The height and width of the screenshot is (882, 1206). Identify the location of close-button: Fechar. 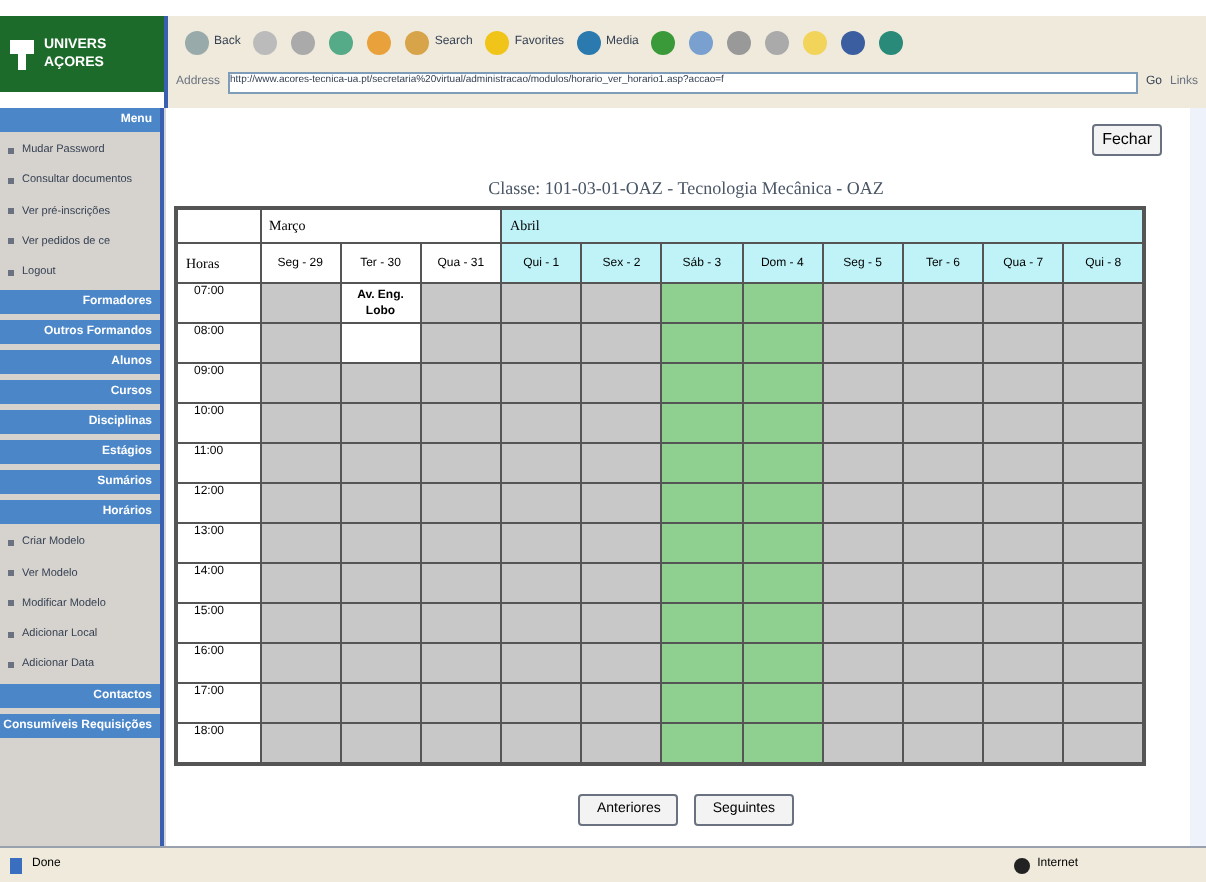
(1127, 140).